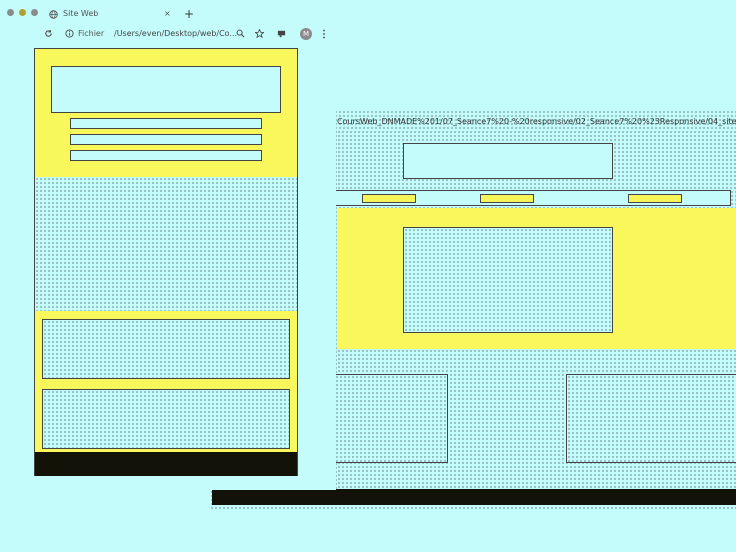  What do you see at coordinates (69, 34) in the screenshot?
I see `info-icon` at bounding box center [69, 34].